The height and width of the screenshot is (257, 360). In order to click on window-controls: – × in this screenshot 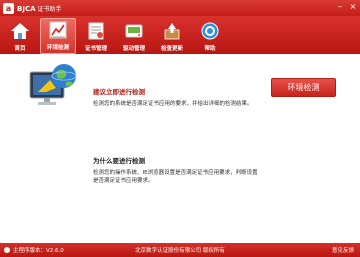, I will do `click(346, 7)`.